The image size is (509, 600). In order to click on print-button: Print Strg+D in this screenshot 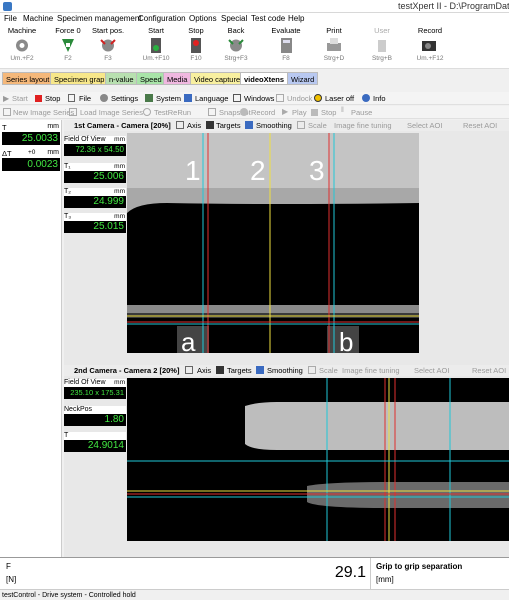, I will do `click(334, 47)`.